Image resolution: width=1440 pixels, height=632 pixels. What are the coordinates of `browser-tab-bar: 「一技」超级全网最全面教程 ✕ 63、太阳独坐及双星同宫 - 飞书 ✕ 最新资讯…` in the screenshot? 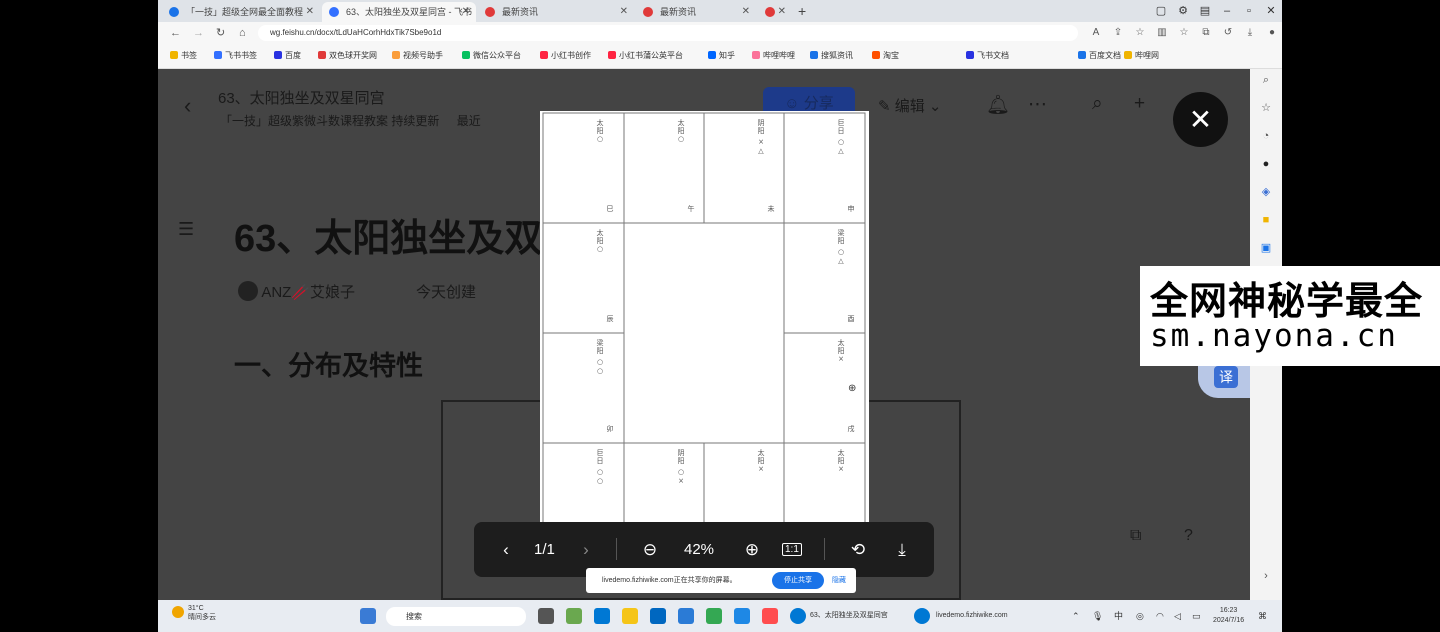 It's located at (720, 11).